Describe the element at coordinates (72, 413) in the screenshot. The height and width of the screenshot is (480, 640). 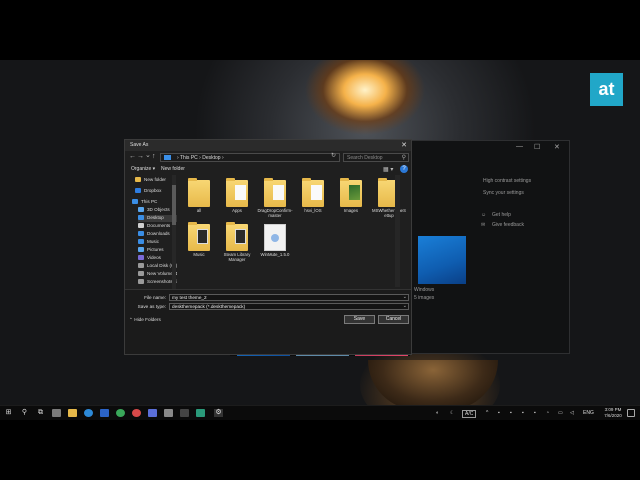
I see `file-explorer-icon` at that location.